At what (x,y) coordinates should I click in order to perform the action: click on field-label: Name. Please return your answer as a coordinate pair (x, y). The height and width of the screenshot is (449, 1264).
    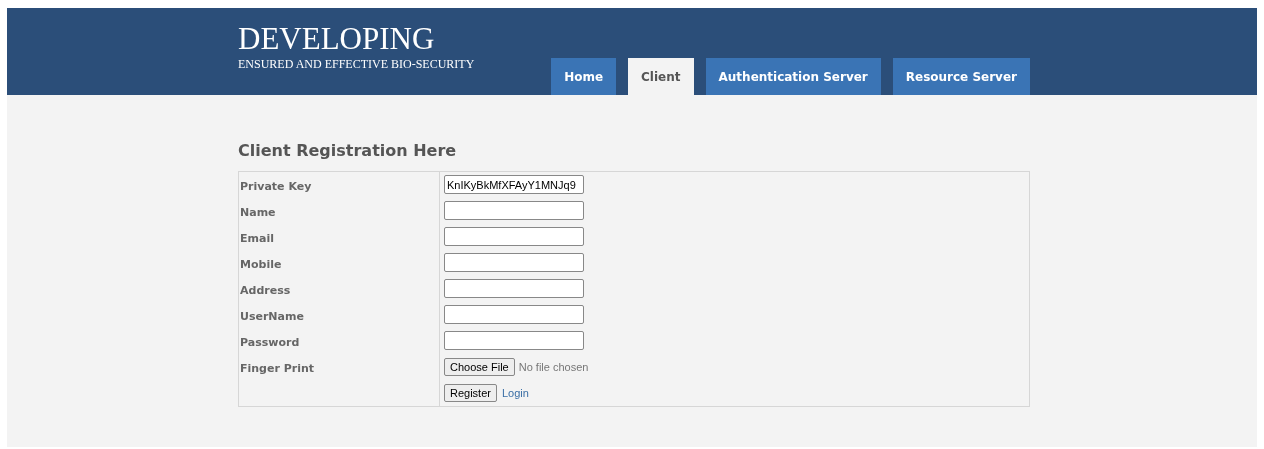
    Looking at the image, I should click on (257, 212).